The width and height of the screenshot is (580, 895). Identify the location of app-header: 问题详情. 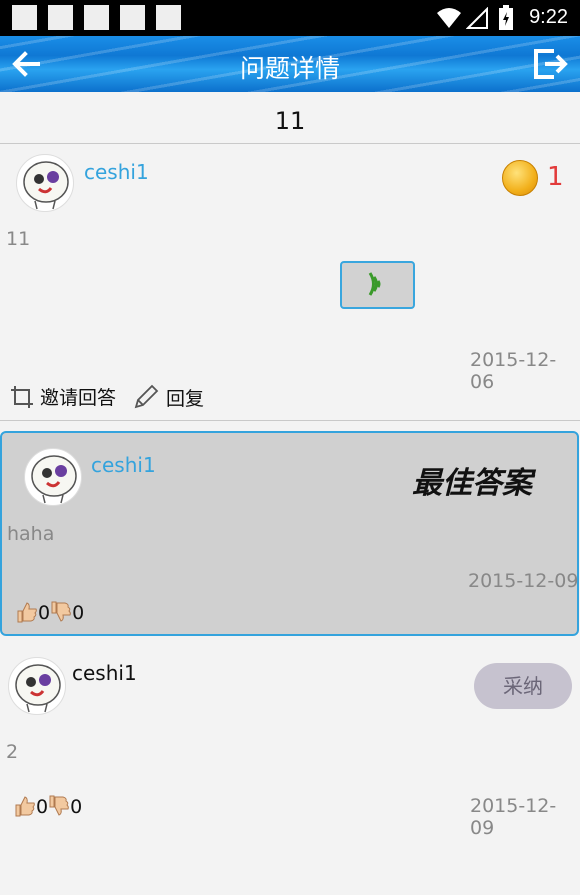
(290, 64).